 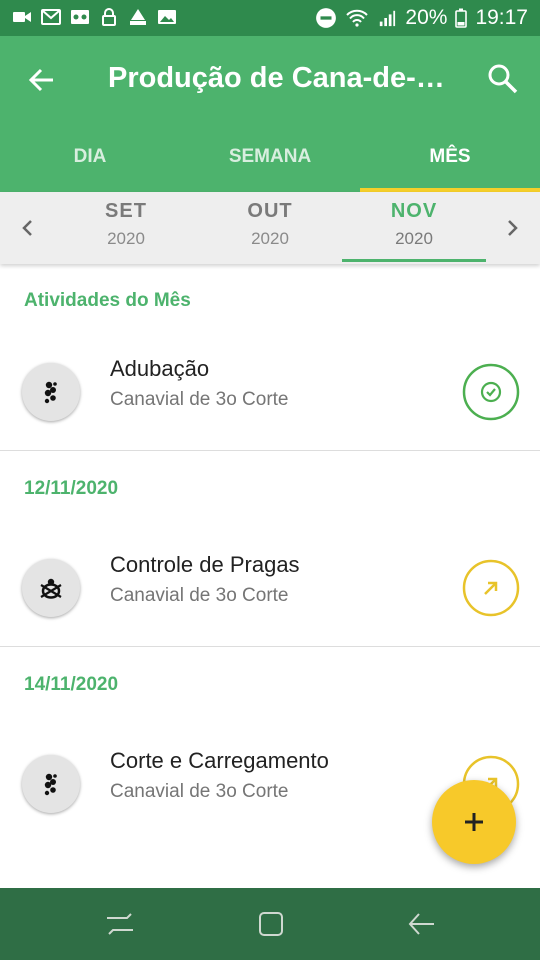 I want to click on month-selector: SET 2020 OUT 2020 NOV 2020, so click(x=270, y=228).